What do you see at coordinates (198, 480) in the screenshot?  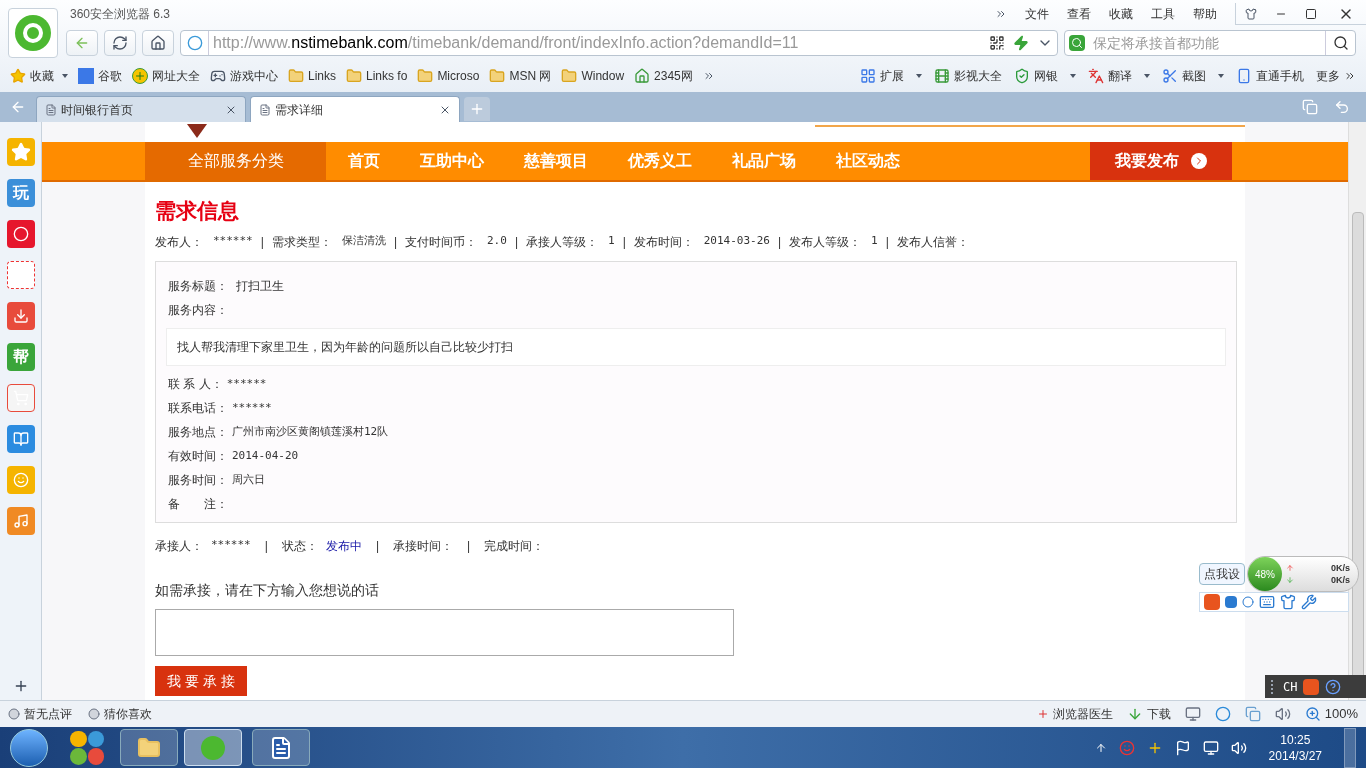 I see `field-label: 服务时间：` at bounding box center [198, 480].